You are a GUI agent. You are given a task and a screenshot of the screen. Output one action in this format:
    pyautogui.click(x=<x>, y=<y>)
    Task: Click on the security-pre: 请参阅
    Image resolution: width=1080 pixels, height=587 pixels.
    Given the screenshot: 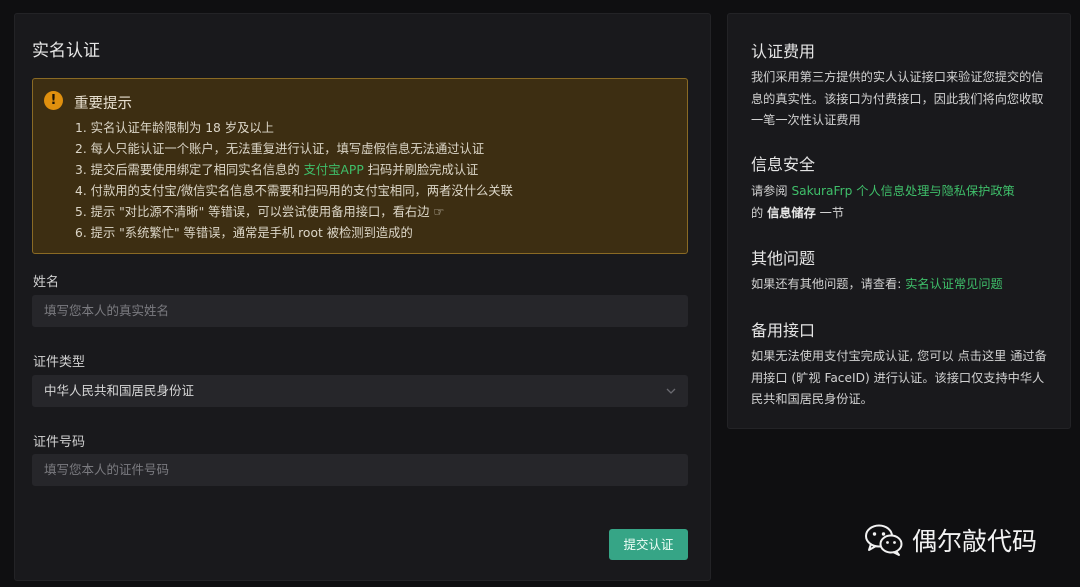 What is the action you would take?
    pyautogui.click(x=771, y=191)
    